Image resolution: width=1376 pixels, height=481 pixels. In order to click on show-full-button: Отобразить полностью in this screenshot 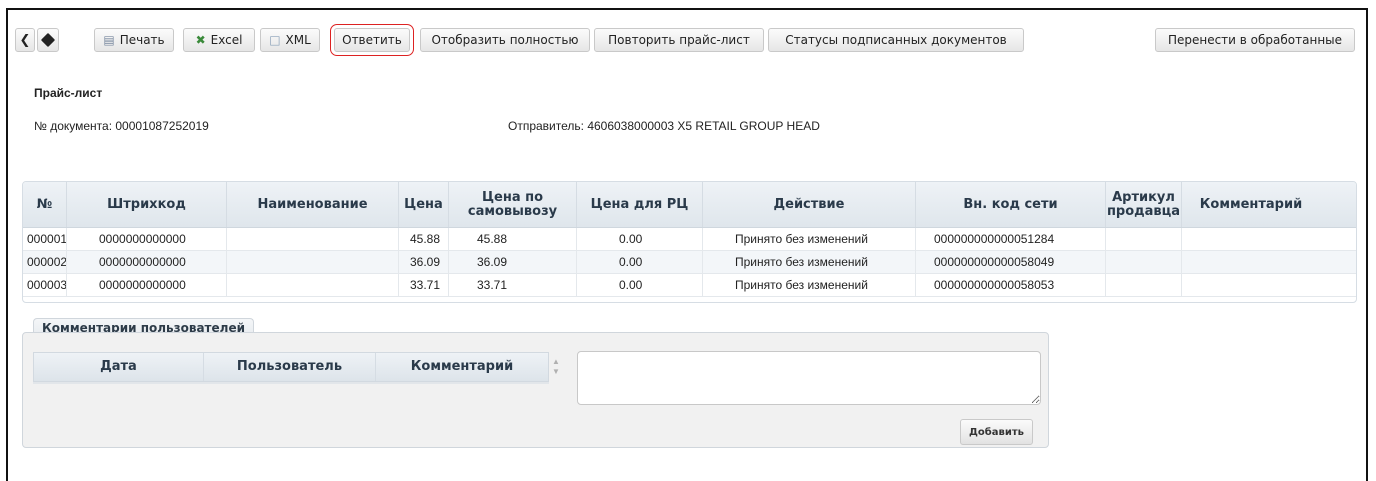, I will do `click(505, 40)`.